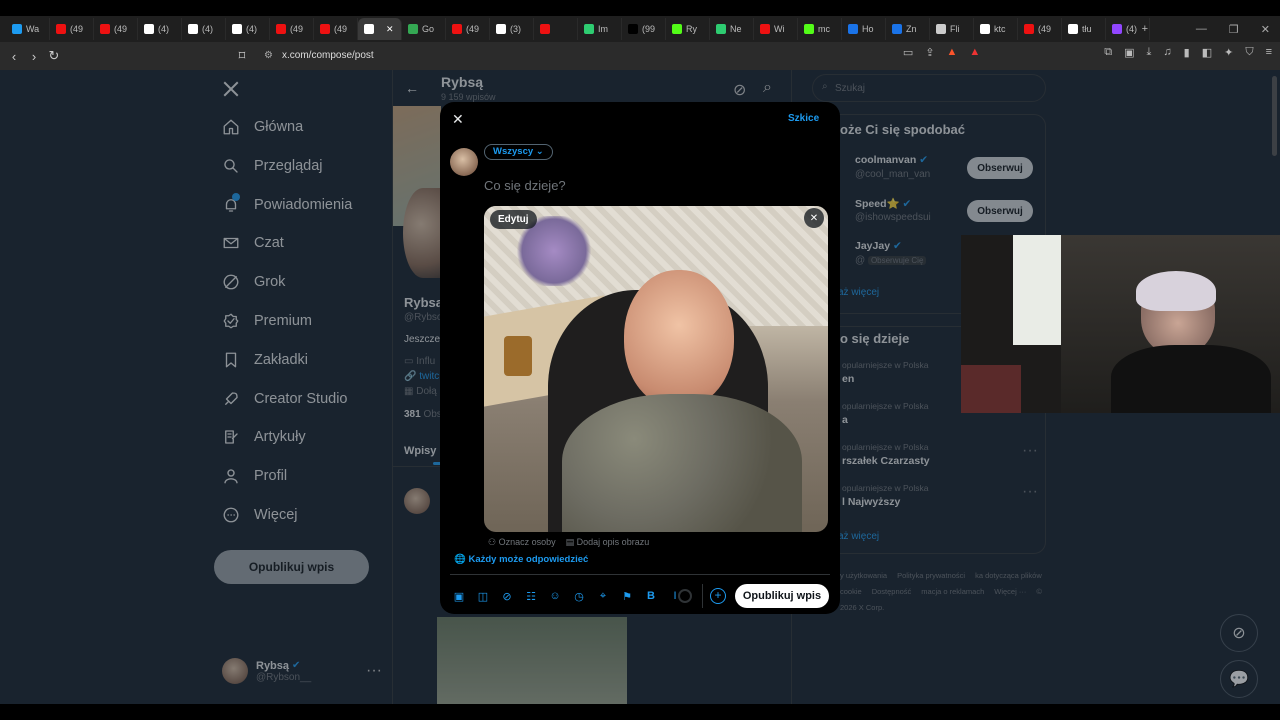 This screenshot has width=1280, height=720. What do you see at coordinates (603, 596) in the screenshot?
I see `location-icon: ⌖` at bounding box center [603, 596].